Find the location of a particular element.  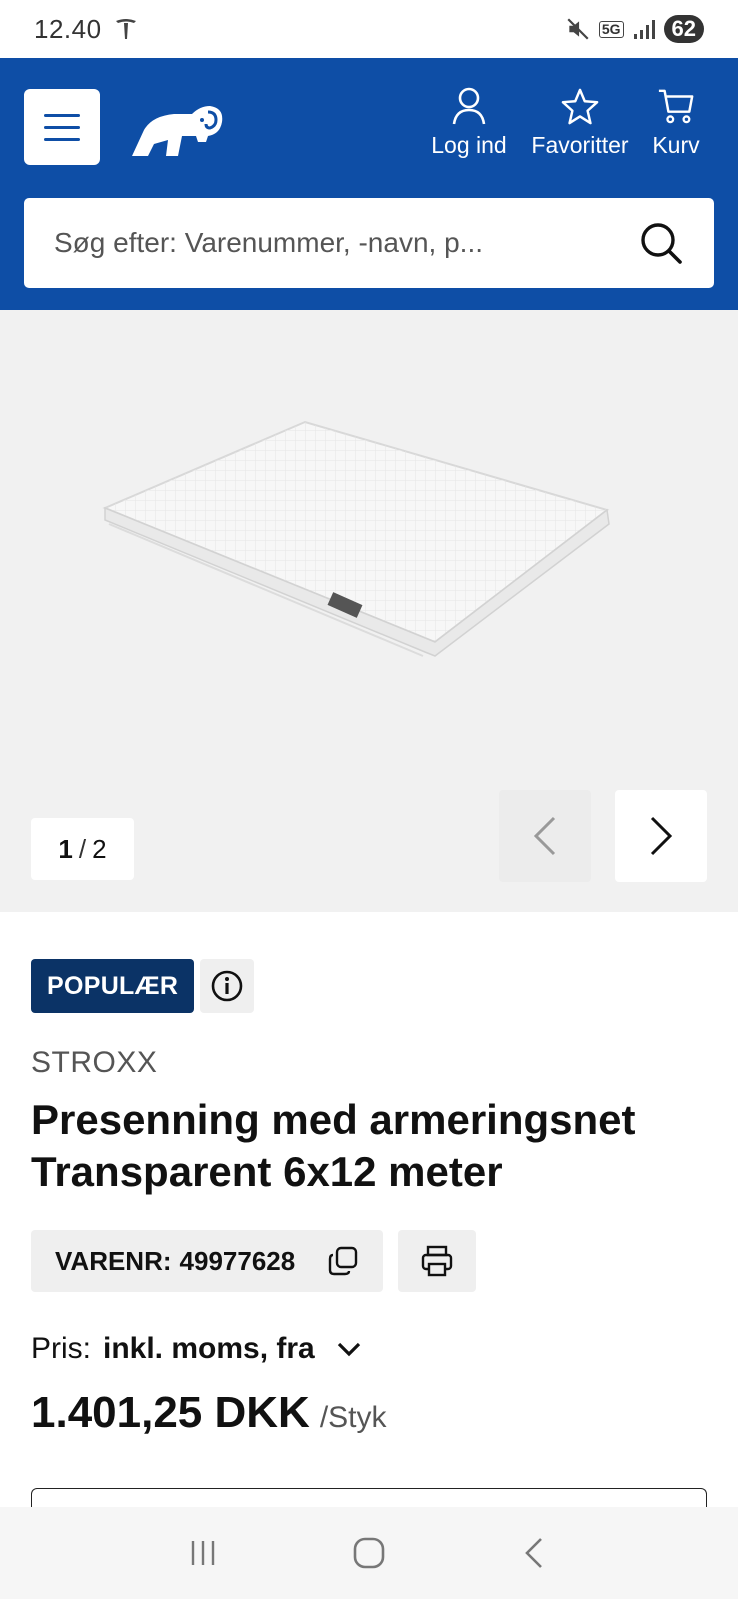

info-icon is located at coordinates (227, 986).